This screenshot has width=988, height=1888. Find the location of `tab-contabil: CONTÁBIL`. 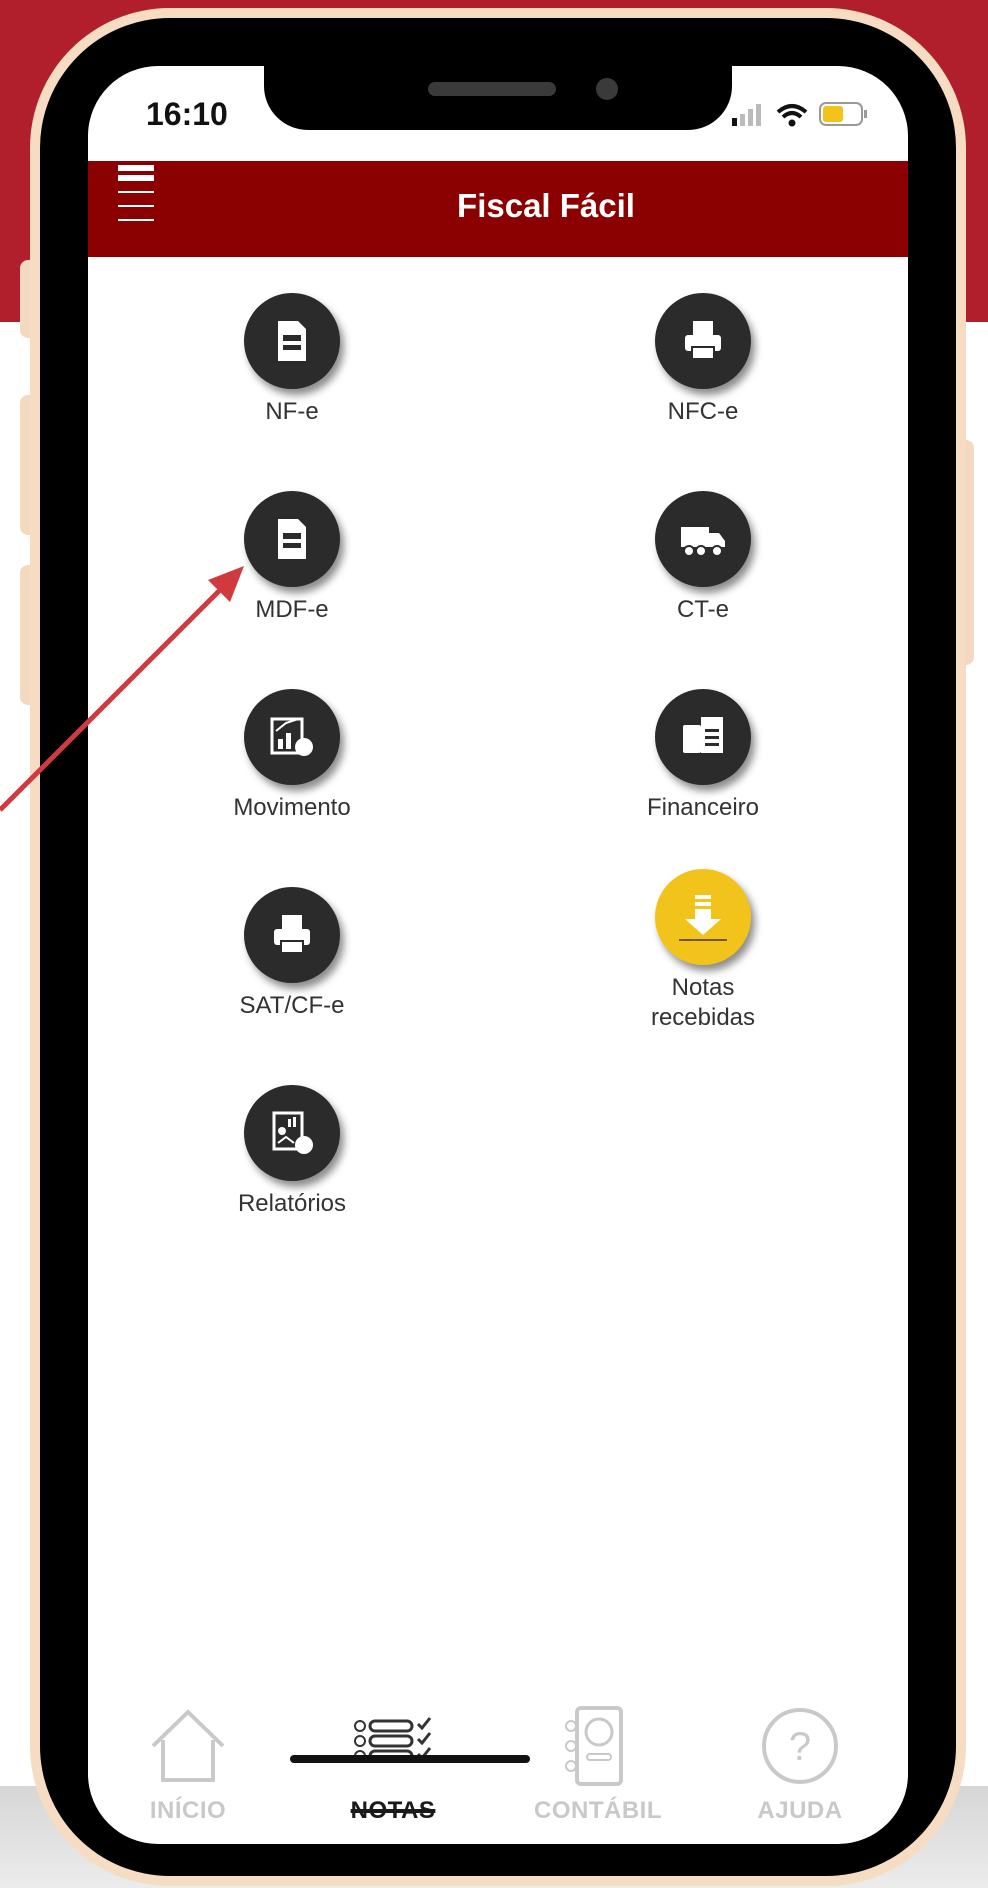

tab-contabil: CONTÁBIL is located at coordinates (598, 1765).